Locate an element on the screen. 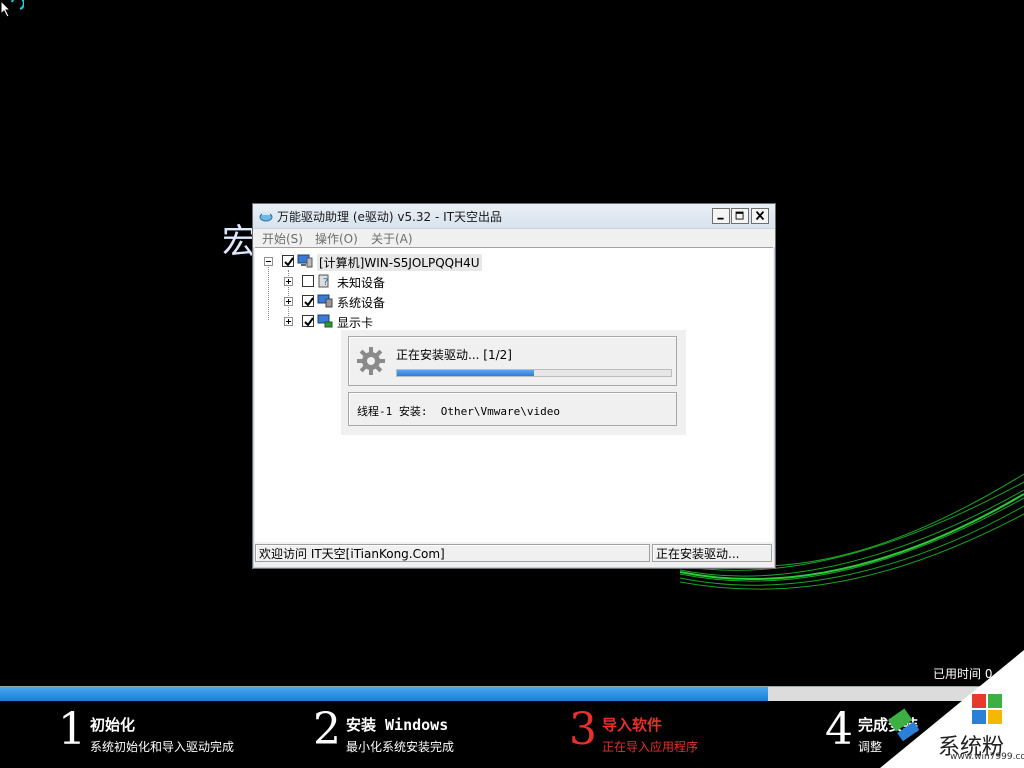 This screenshot has width=1024, height=768. install-status-text: 正在安装驱动... [1/2] is located at coordinates (454, 355).